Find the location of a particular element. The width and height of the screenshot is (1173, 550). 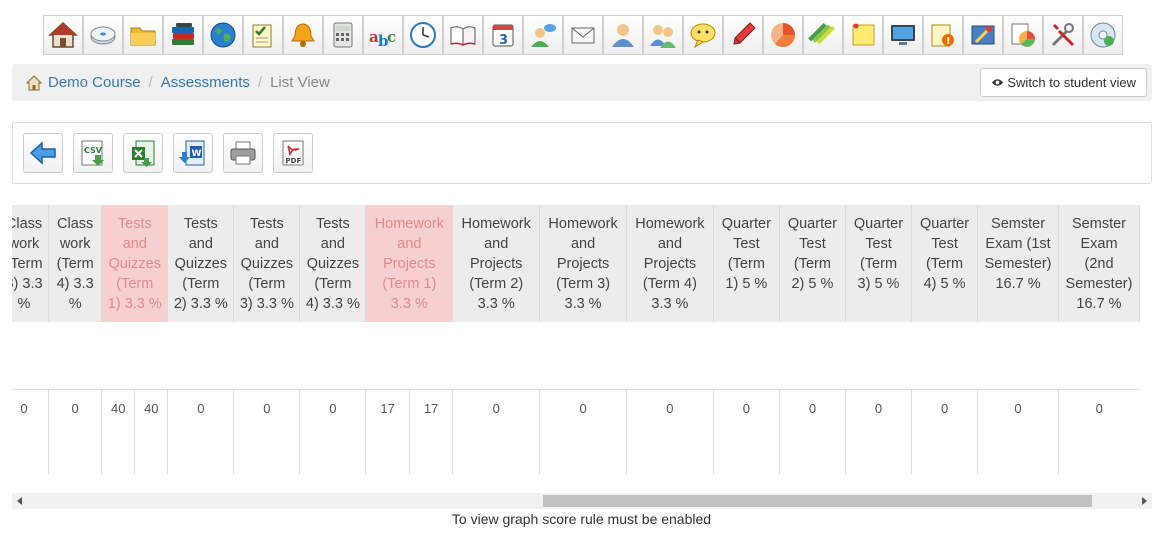

column-header: Classwork(Term3) 3.3% is located at coordinates (31, 263).